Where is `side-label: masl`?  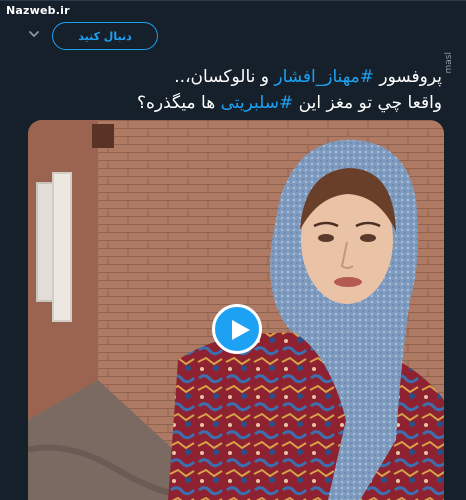
side-label: masl is located at coordinates (449, 63).